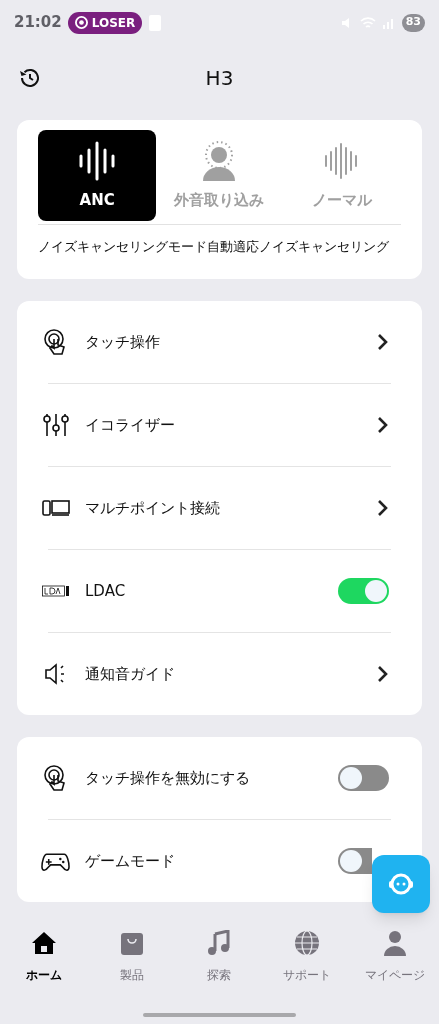  I want to click on mode-option: ノイズキャンセリングモード, so click(122, 247).